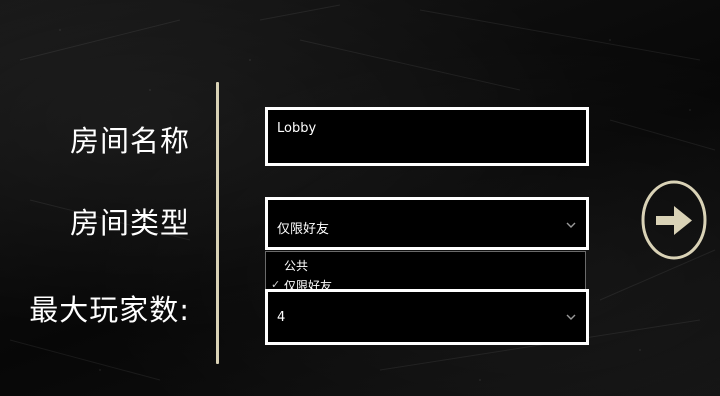  What do you see at coordinates (427, 223) in the screenshot?
I see `room-type-select: 仅限好友` at bounding box center [427, 223].